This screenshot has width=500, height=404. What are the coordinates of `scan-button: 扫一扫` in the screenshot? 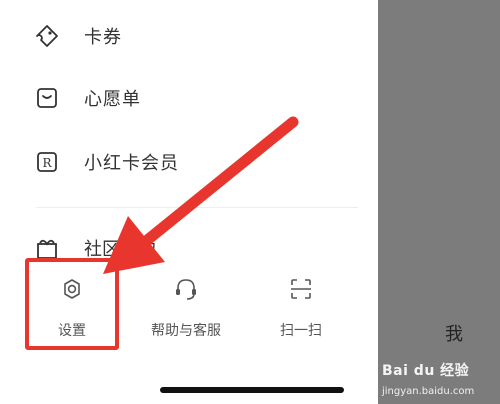 It's located at (301, 307).